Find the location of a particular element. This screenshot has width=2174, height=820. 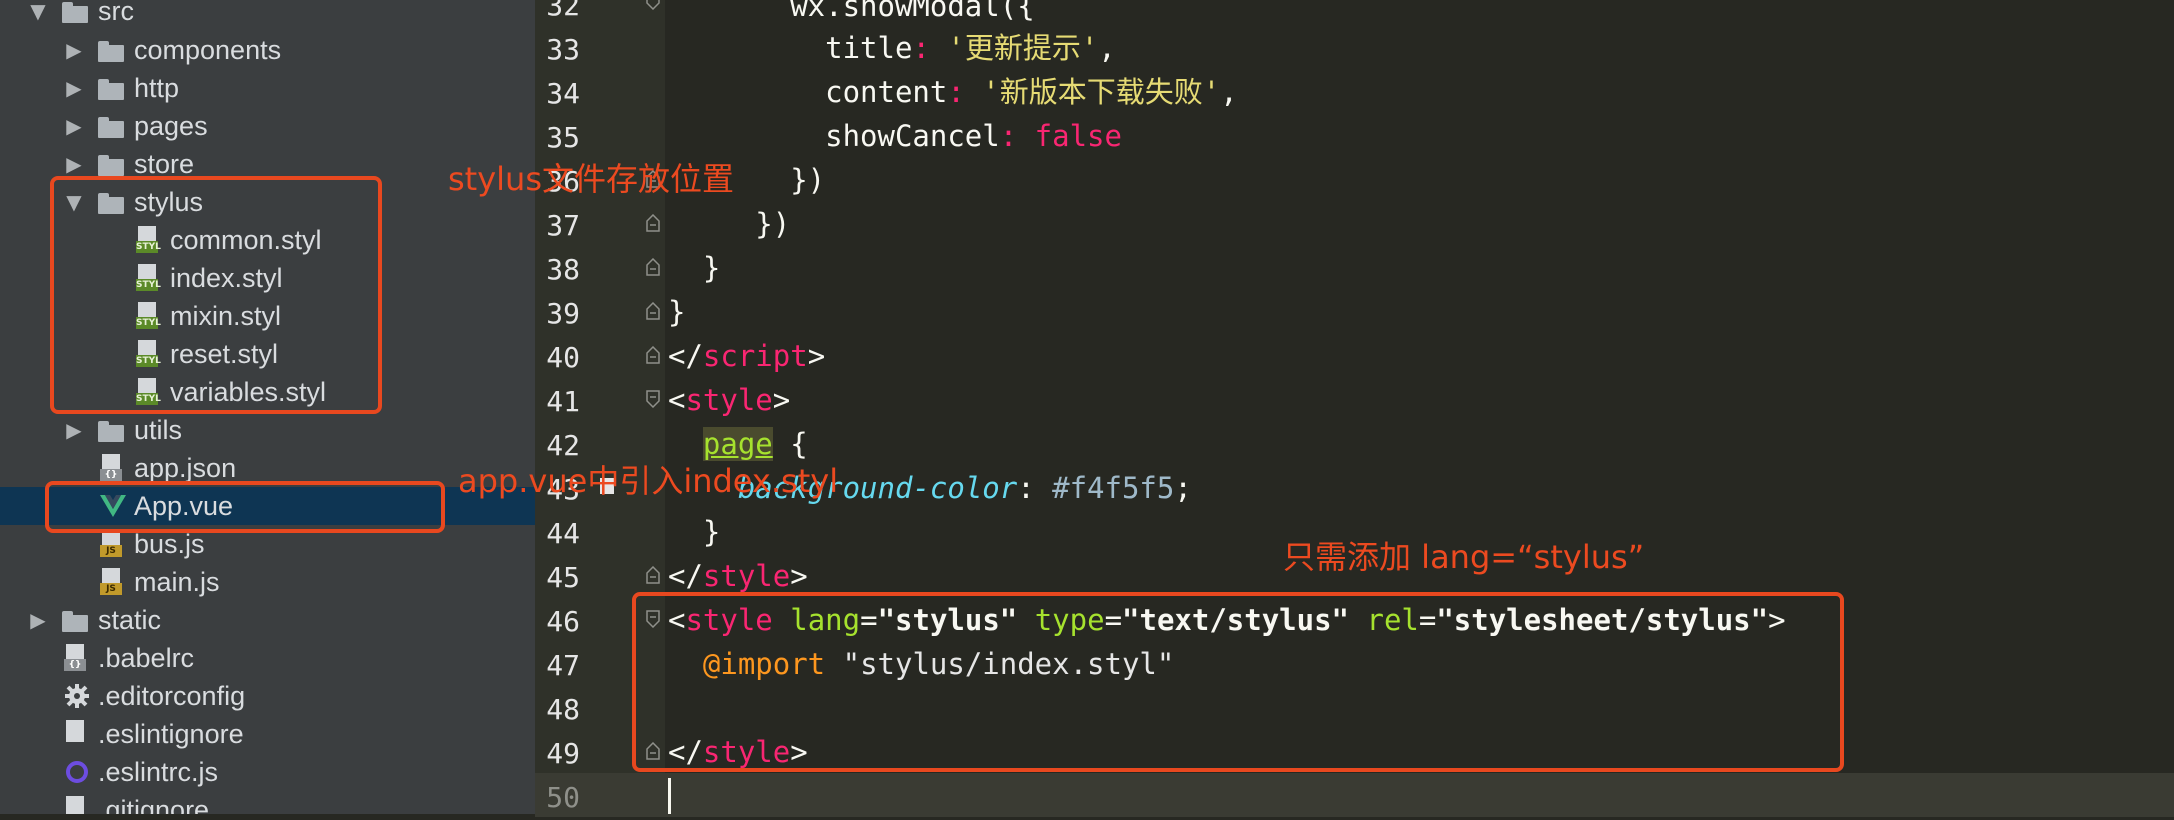

tree-item-label: src is located at coordinates (116, 13).